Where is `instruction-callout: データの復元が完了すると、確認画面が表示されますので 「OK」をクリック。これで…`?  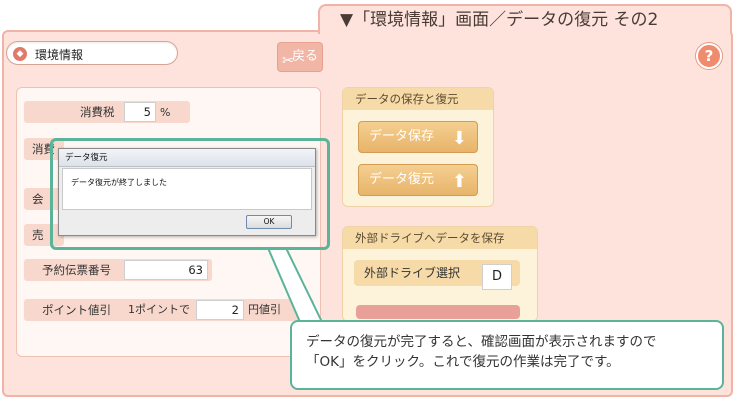 instruction-callout: データの復元が完了すると、確認画面が表示されますので 「OK」をクリック。これで… is located at coordinates (507, 355).